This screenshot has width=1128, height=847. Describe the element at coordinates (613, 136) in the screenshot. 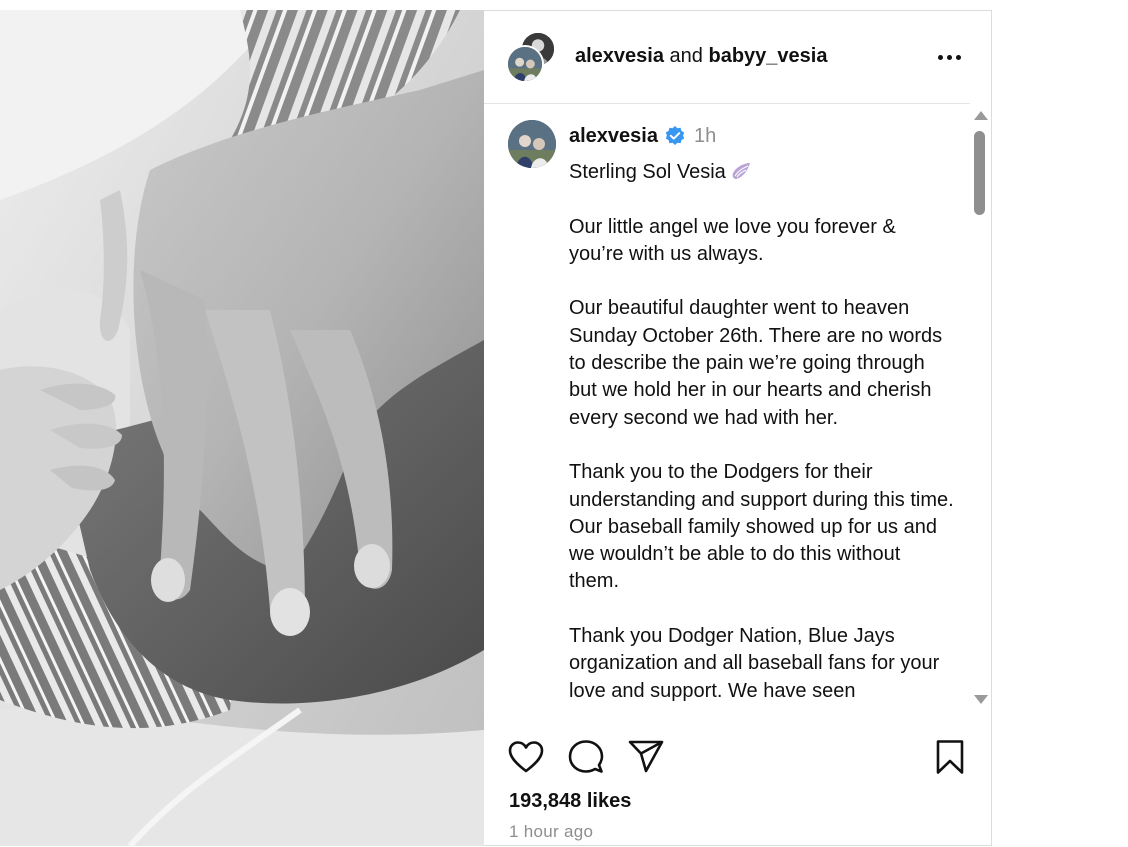

I see `caption-username: alexvesia` at that location.